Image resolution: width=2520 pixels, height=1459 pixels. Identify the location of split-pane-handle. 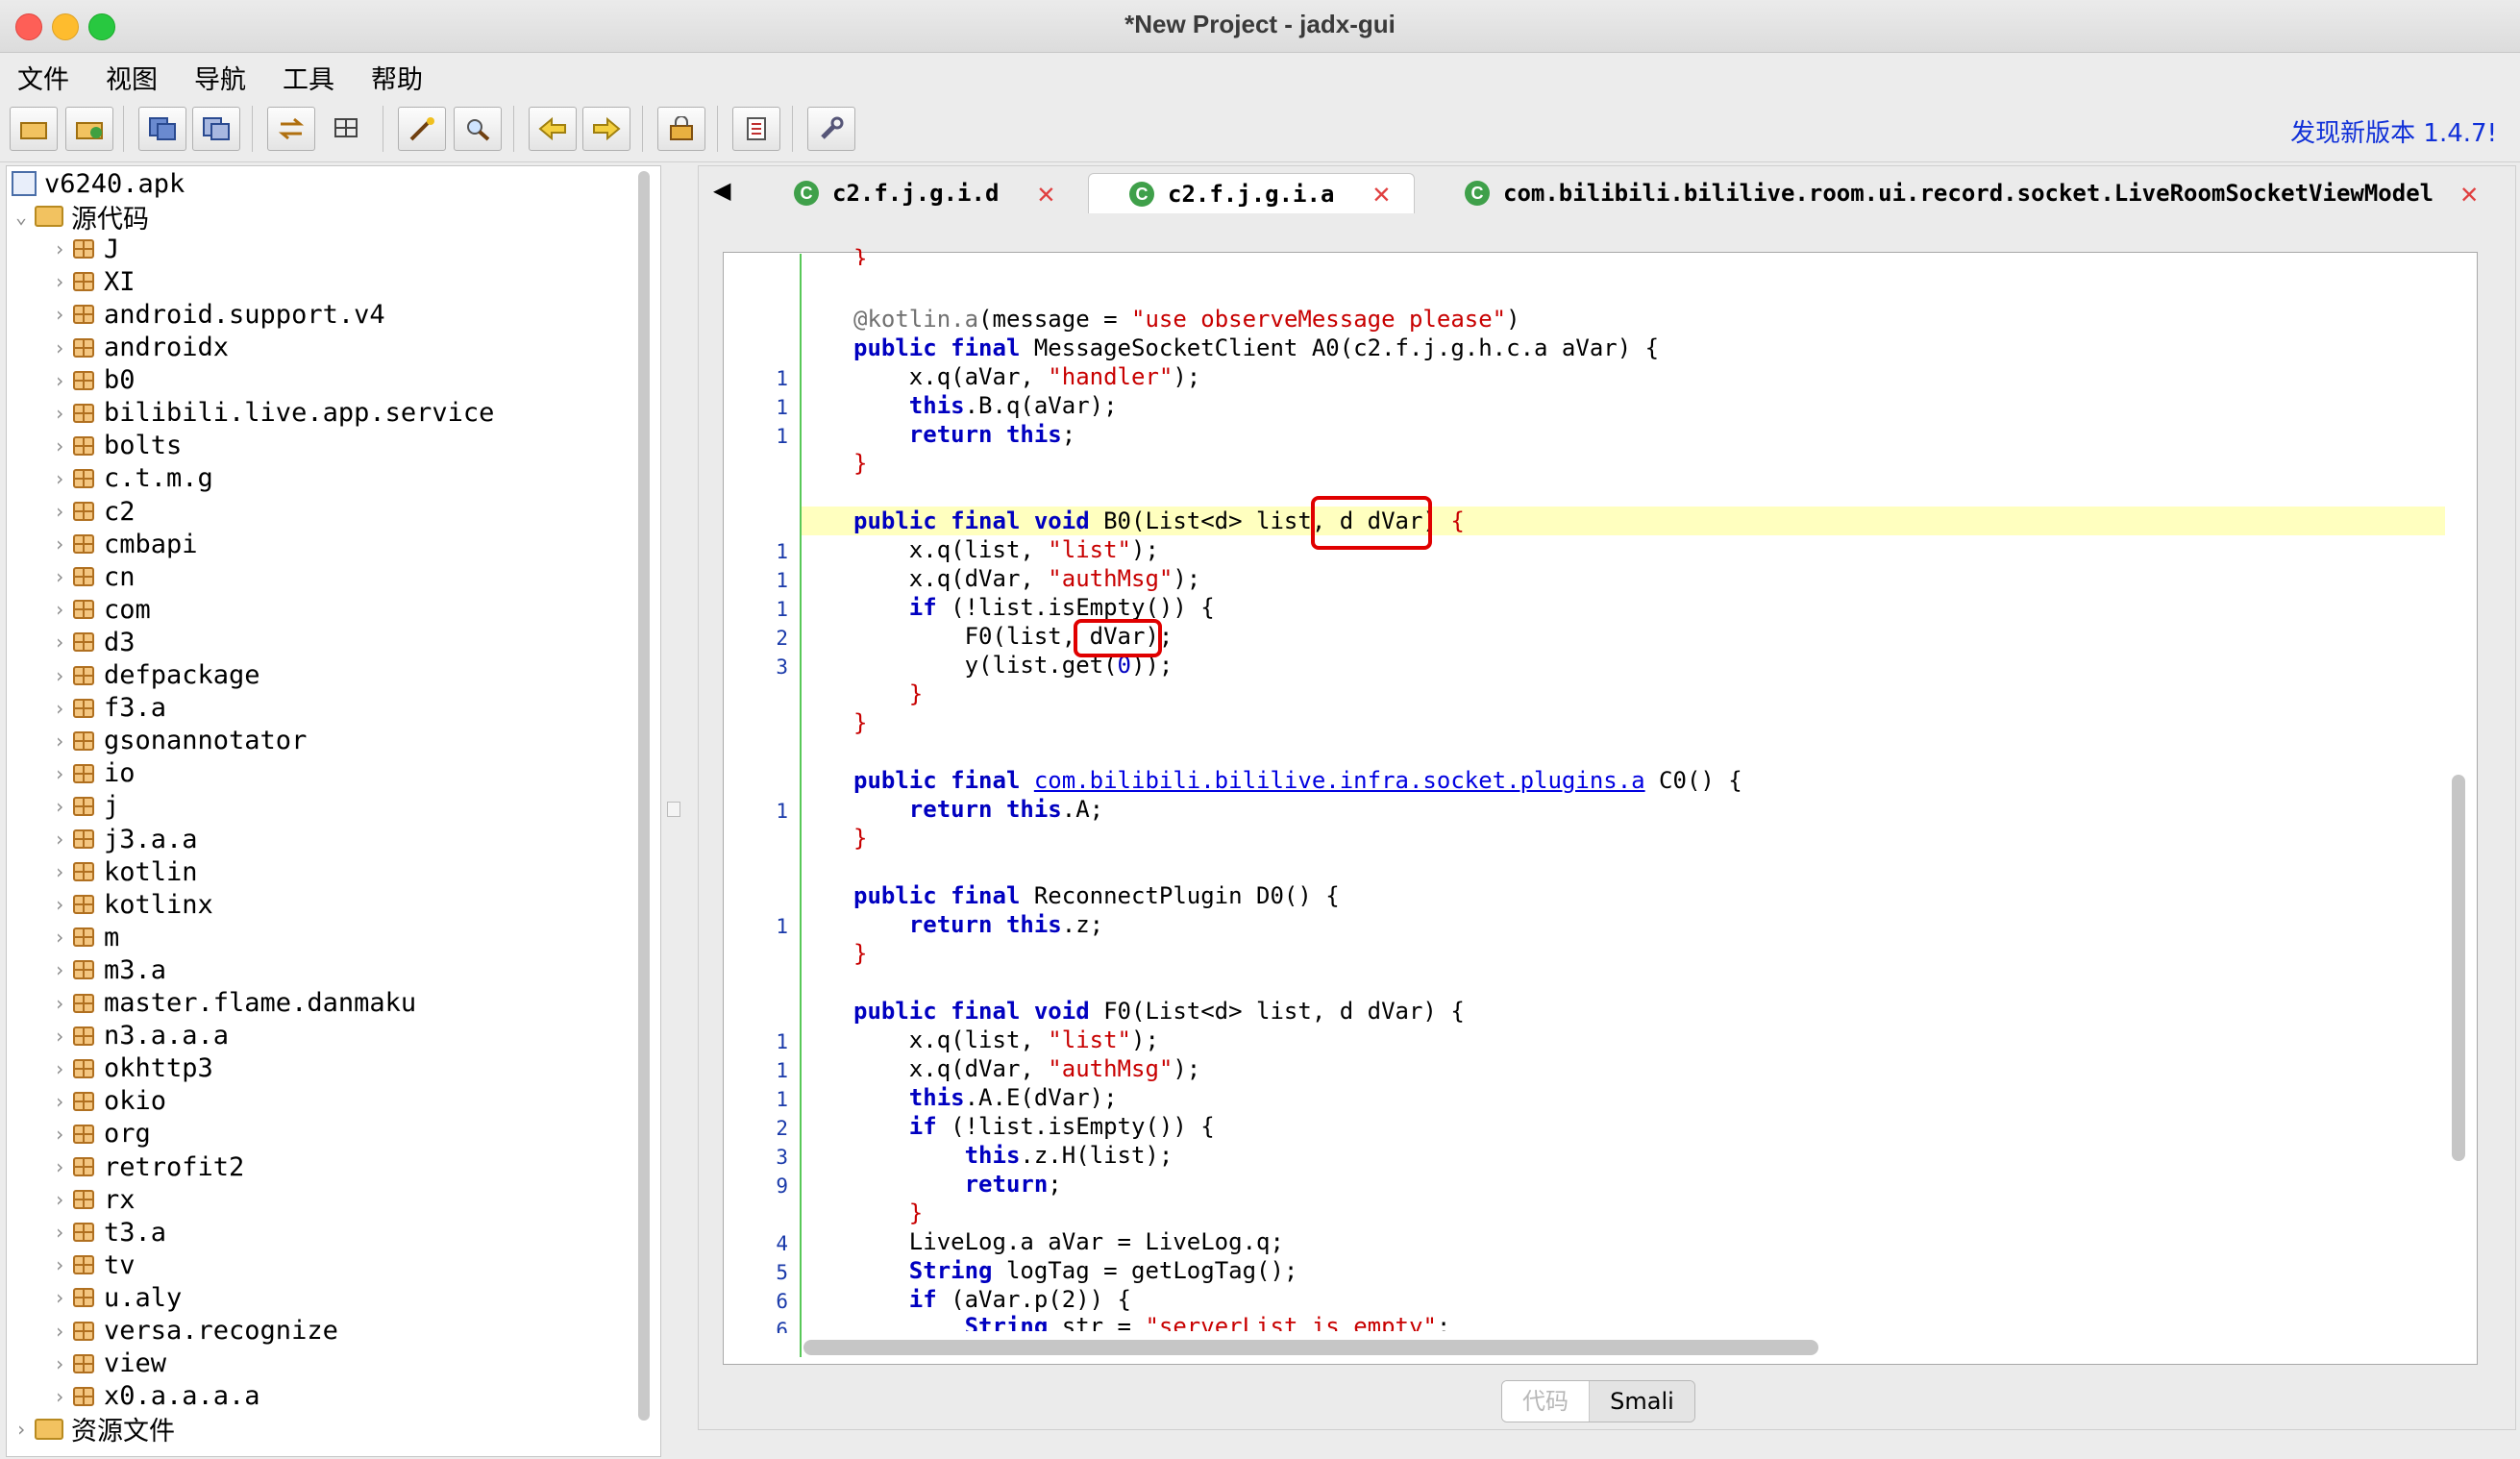
(674, 810).